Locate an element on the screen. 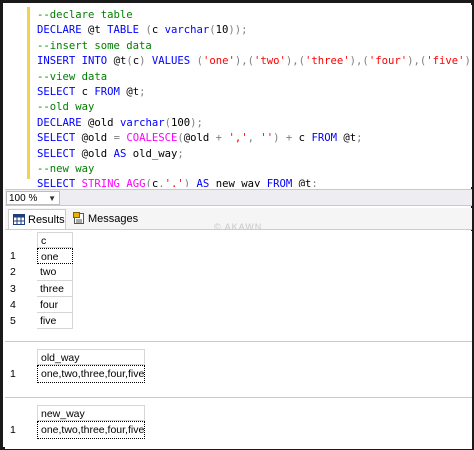  code-token: COALESCE is located at coordinates (152, 138).